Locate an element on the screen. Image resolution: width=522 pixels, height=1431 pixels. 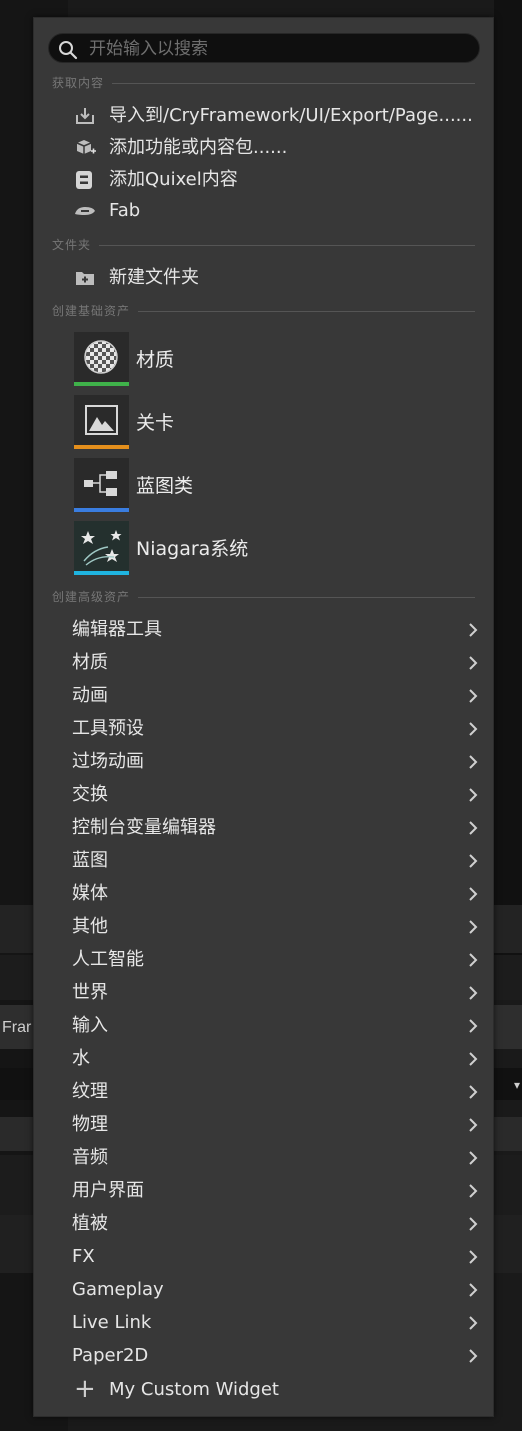
new-folder-item: 新建文件夹 is located at coordinates (274, 278).